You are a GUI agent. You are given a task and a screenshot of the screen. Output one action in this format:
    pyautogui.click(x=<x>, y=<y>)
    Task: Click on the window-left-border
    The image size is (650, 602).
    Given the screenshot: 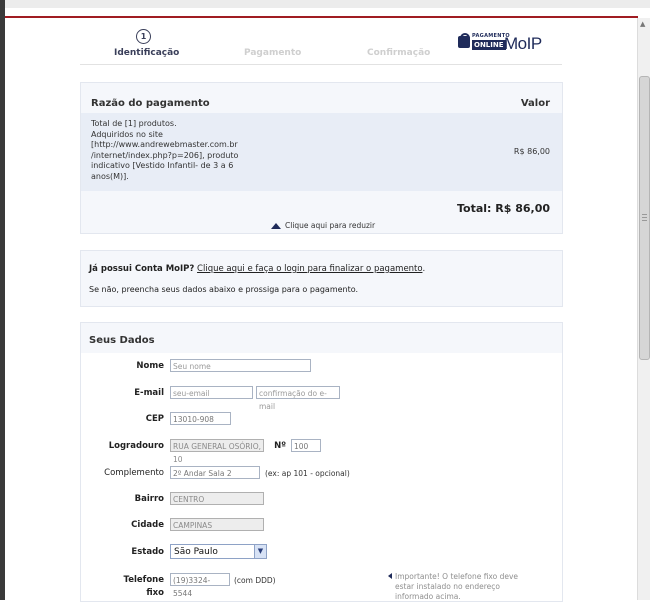 What is the action you would take?
    pyautogui.click(x=2, y=300)
    